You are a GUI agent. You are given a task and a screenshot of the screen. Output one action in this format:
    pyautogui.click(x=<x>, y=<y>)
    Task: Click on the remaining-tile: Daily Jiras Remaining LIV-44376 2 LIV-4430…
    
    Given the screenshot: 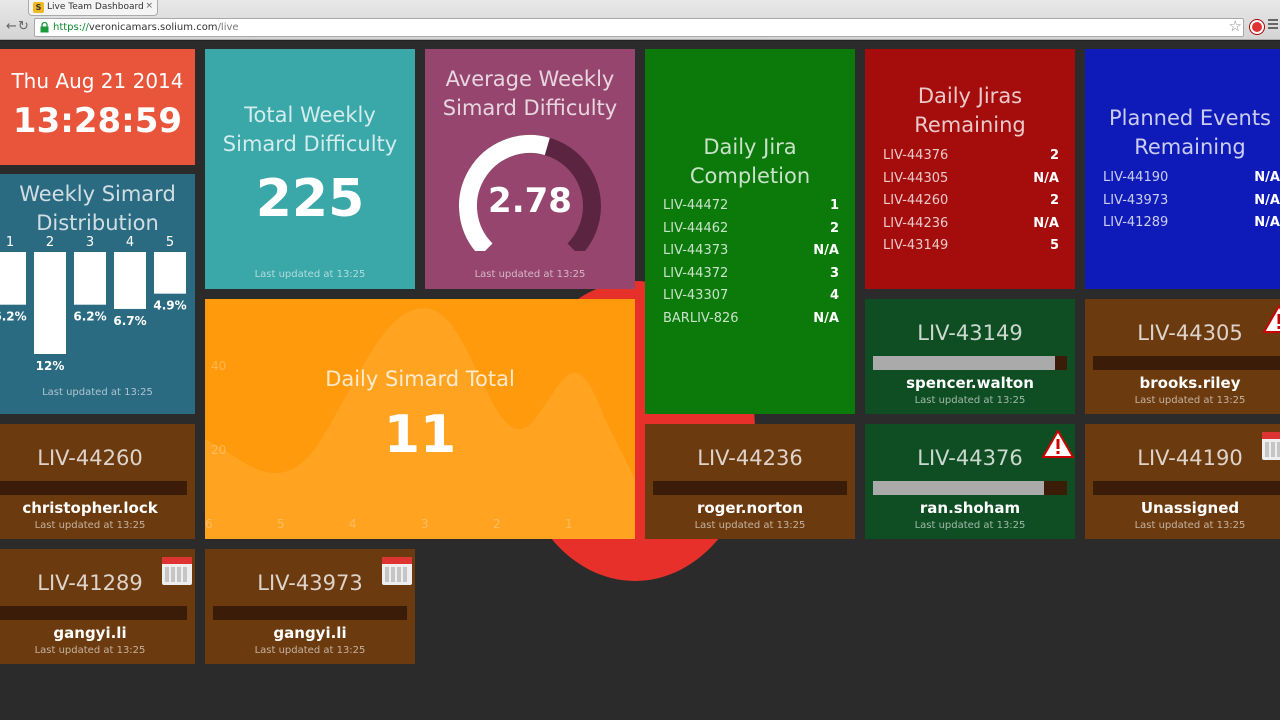 What is the action you would take?
    pyautogui.click(x=970, y=169)
    